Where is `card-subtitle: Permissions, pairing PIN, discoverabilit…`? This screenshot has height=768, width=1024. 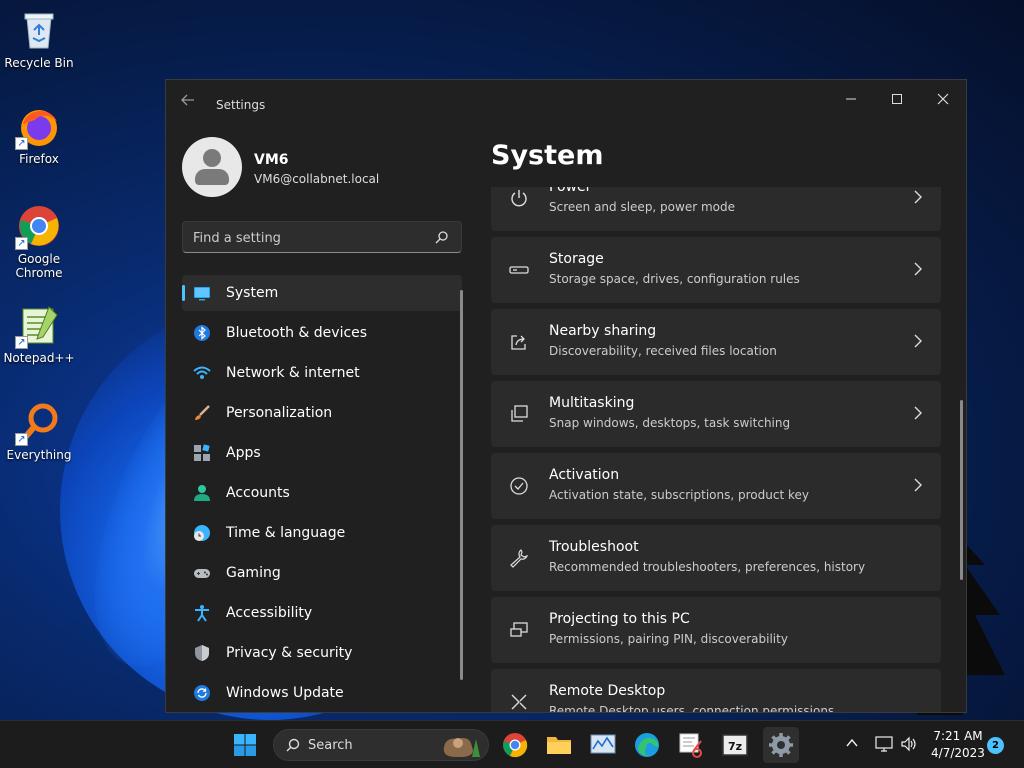
card-subtitle: Permissions, pairing PIN, discoverabilit… is located at coordinates (668, 639).